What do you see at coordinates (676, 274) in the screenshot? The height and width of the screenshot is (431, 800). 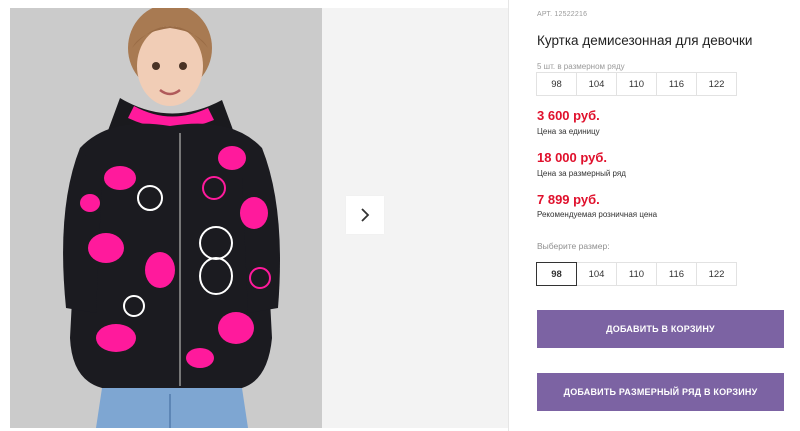 I see `size-option-116: 116` at bounding box center [676, 274].